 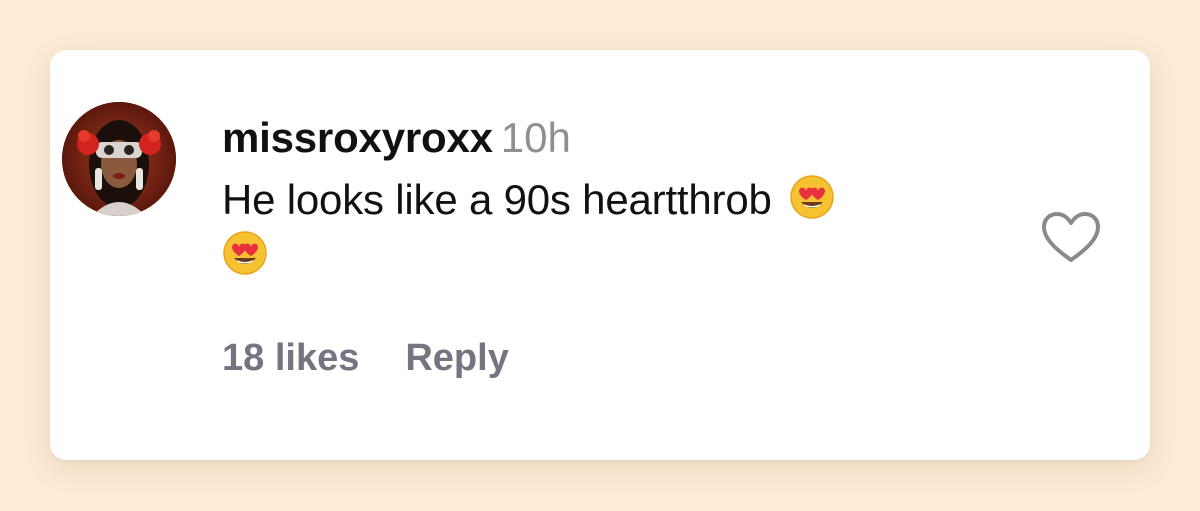 What do you see at coordinates (365, 358) in the screenshot?
I see `comment-actions: 18 likes Reply` at bounding box center [365, 358].